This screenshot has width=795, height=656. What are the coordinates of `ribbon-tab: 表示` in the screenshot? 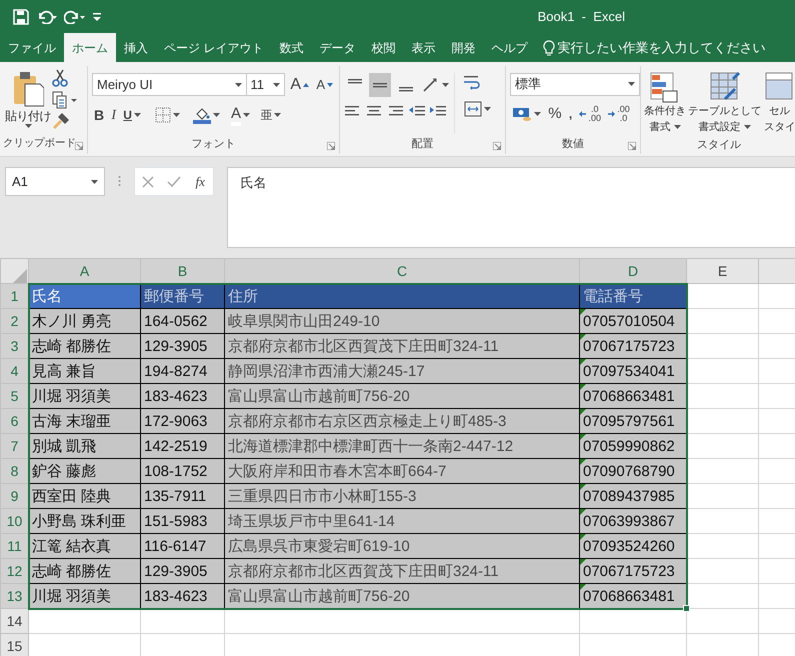 It's located at (423, 47).